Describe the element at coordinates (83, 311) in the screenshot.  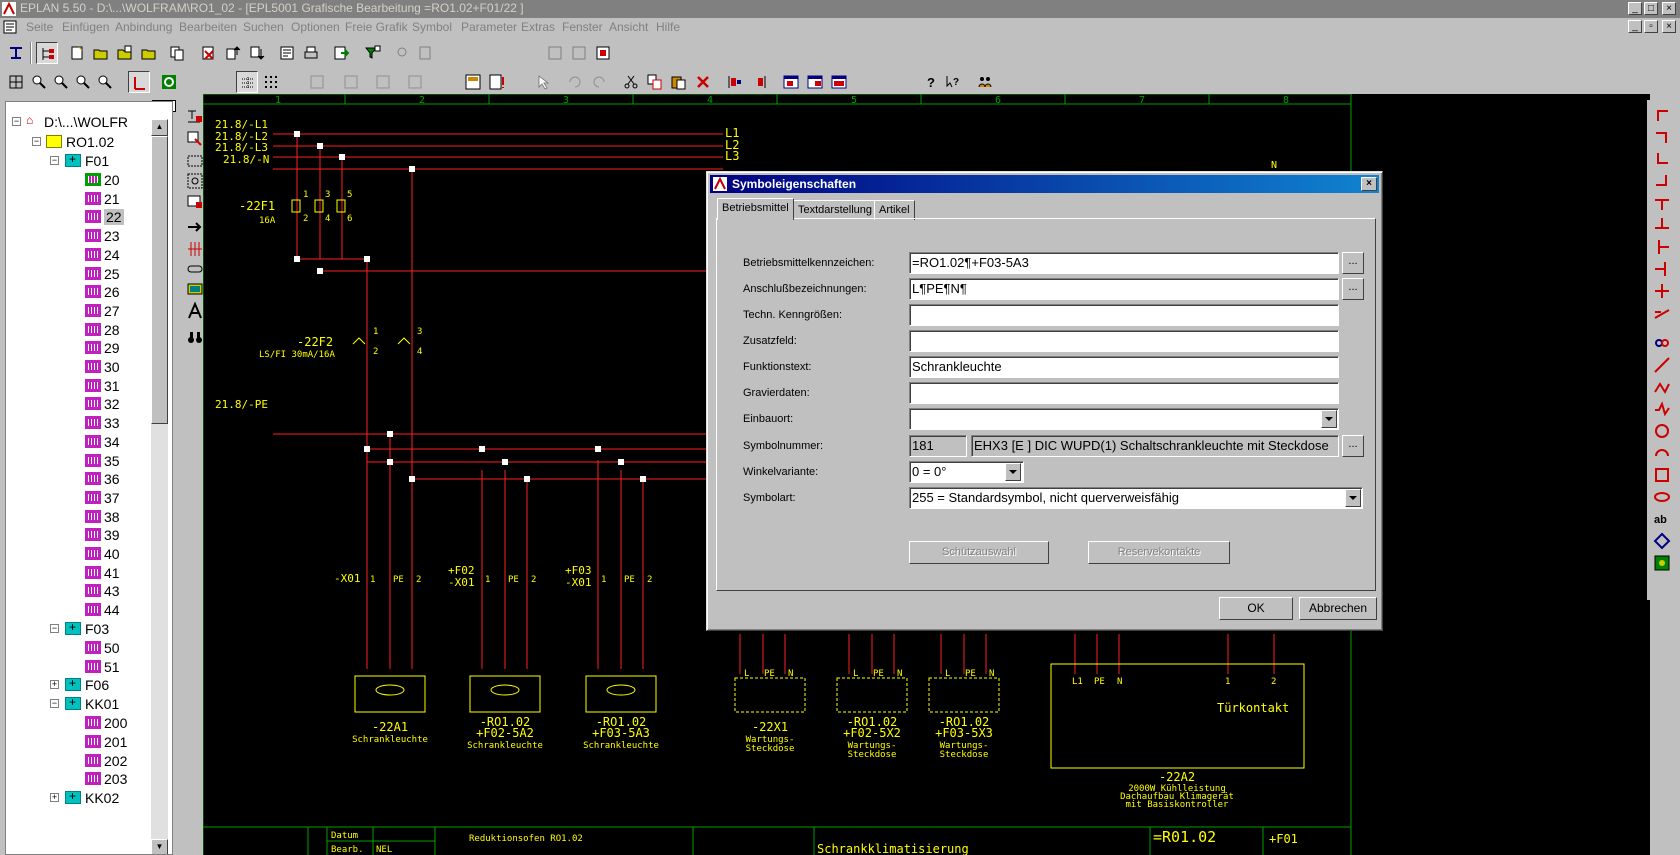
I see `tree-page: 27` at that location.